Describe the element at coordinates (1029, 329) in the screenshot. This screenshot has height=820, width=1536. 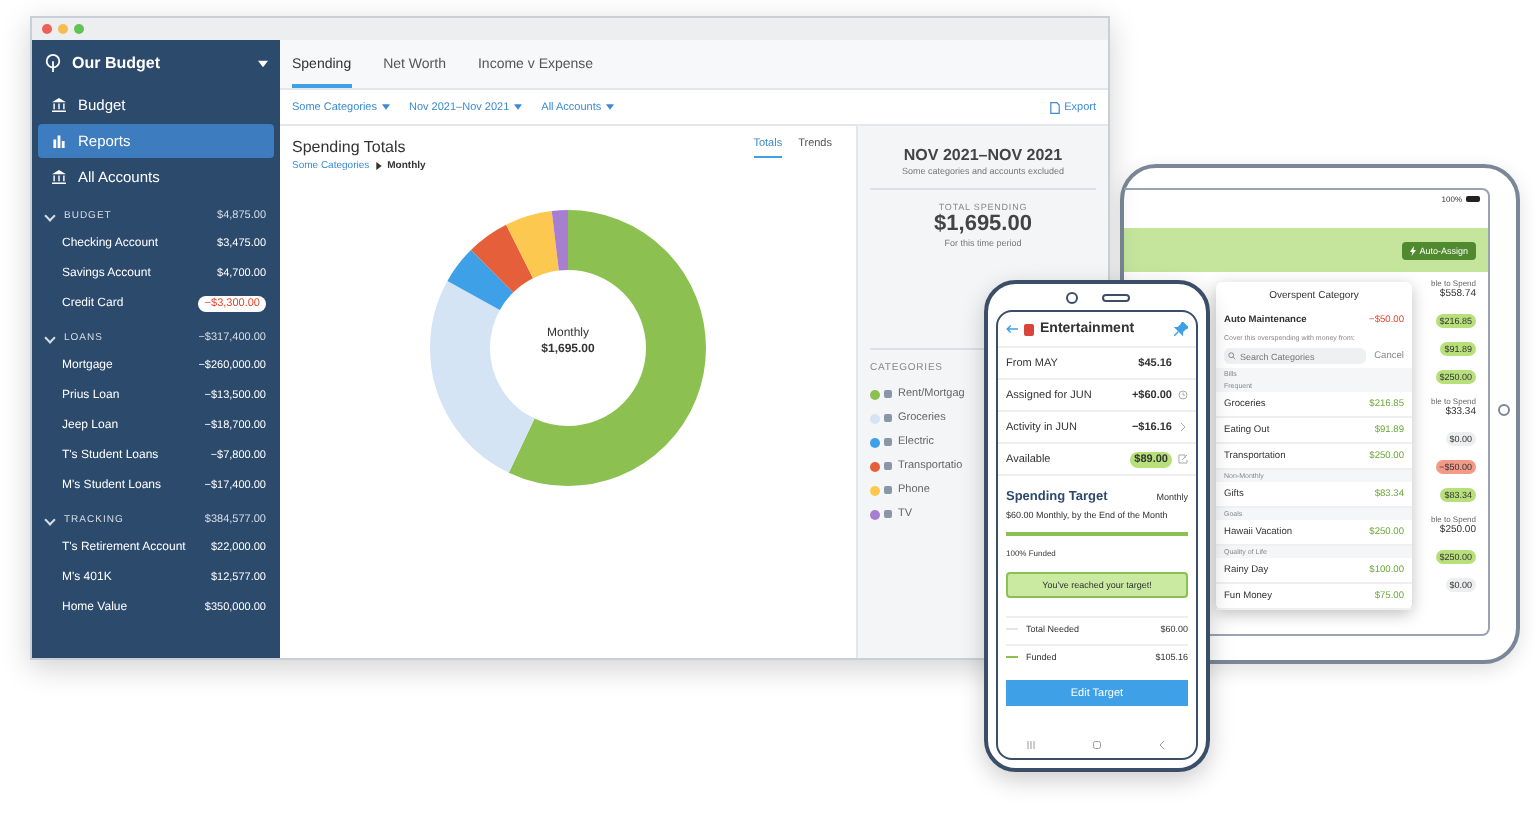
I see `popcorn-icon` at that location.